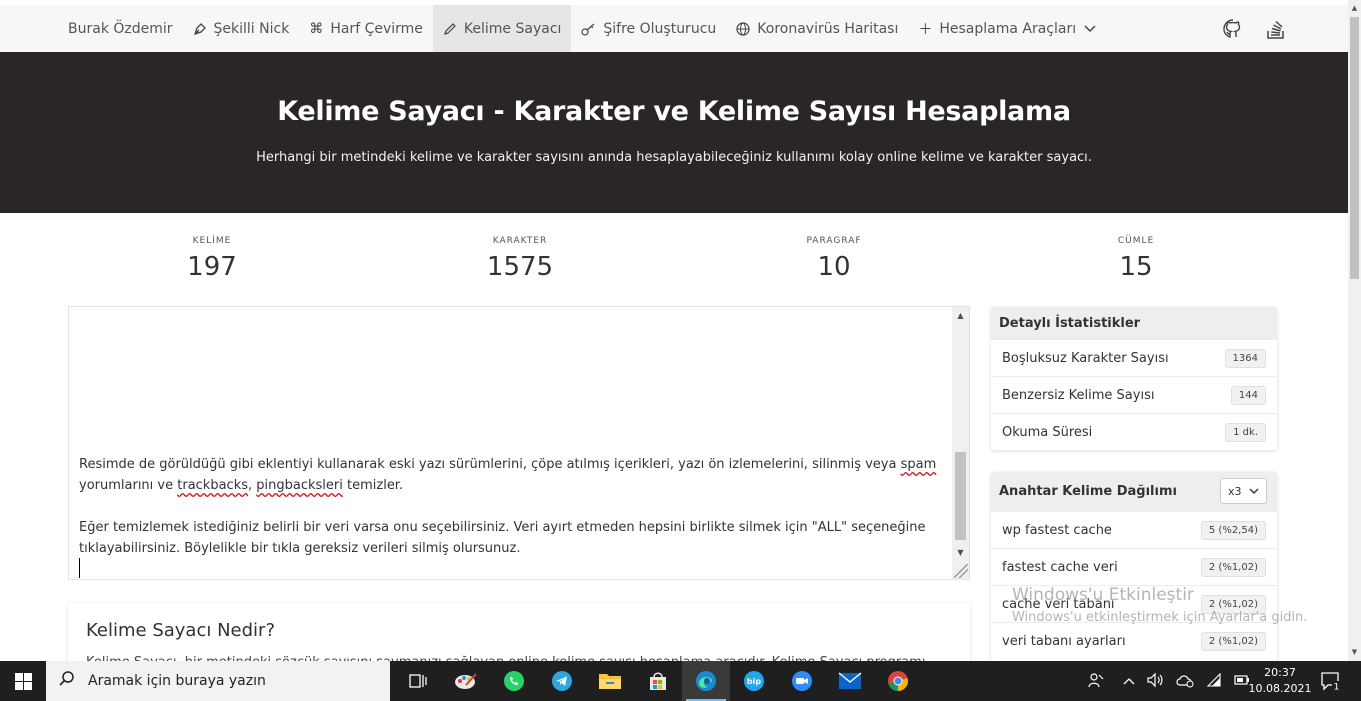  I want to click on task-view-icon, so click(418, 681).